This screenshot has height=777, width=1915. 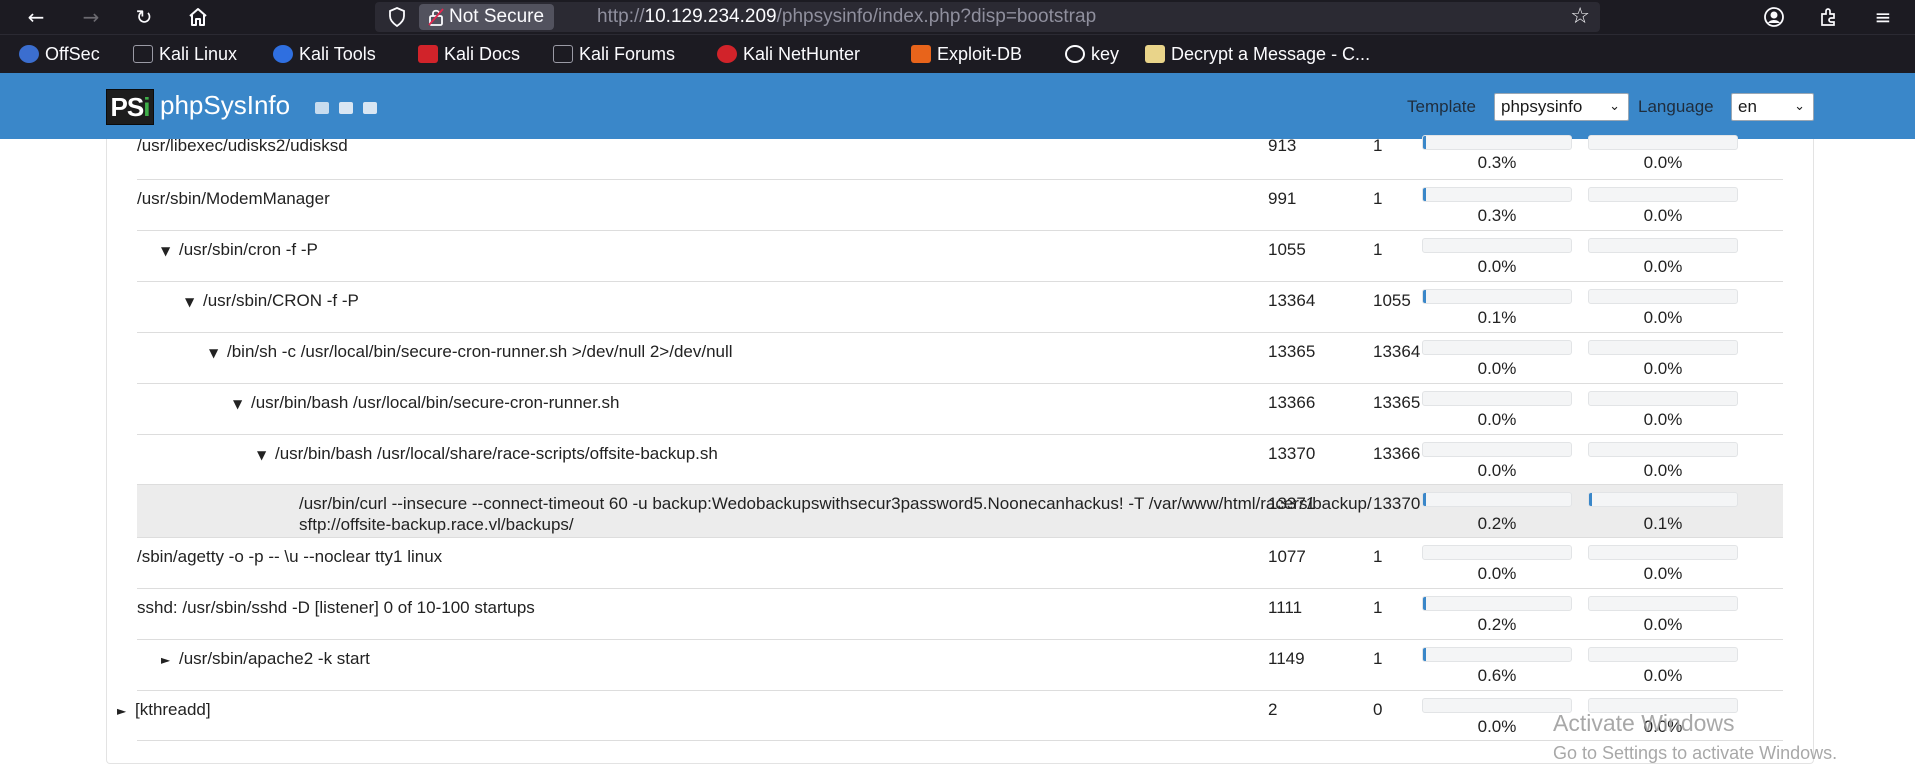 I want to click on process-ppid: 13370, so click(x=1397, y=503).